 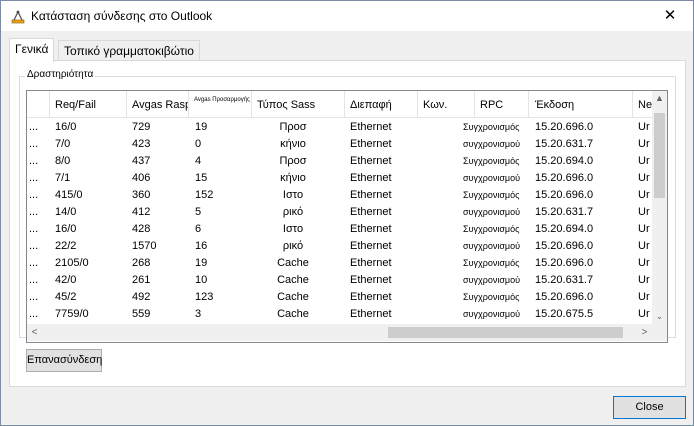 I want to click on horizontal-scrollbar: < >, so click(x=339, y=332).